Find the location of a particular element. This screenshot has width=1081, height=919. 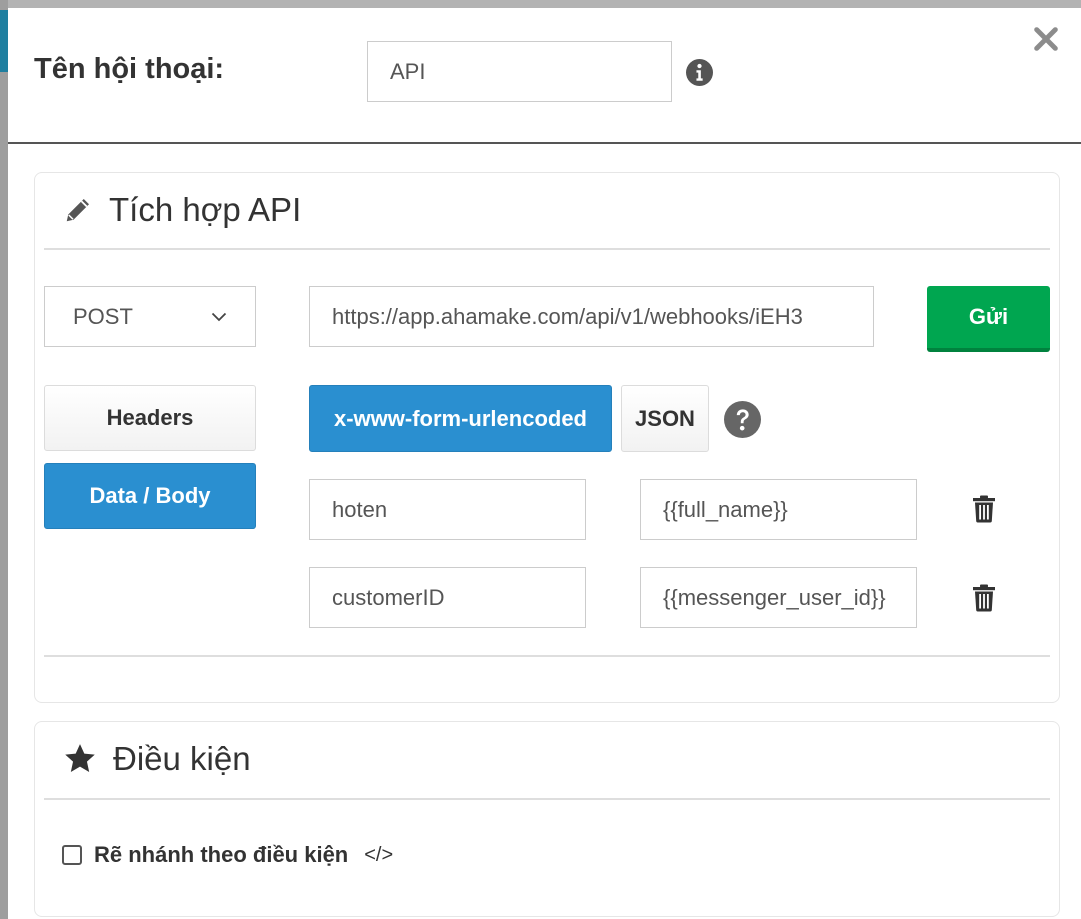

condition-panel-title: Điều kiện is located at coordinates (157, 759).